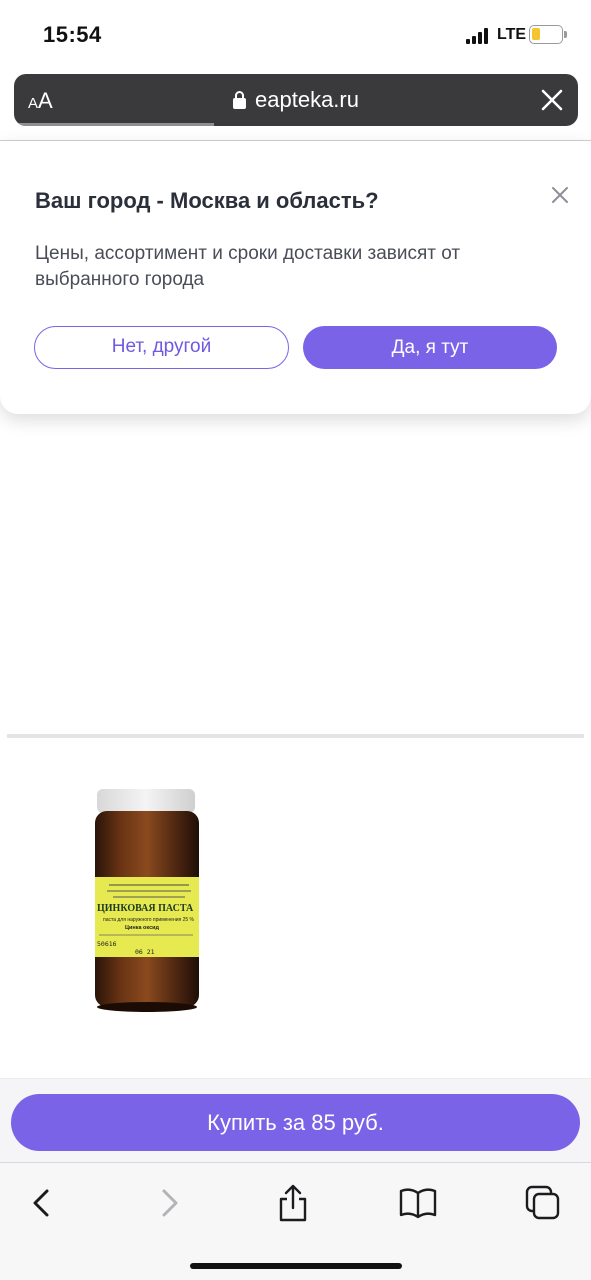 Image resolution: width=591 pixels, height=1280 pixels. What do you see at coordinates (240, 100) in the screenshot?
I see `lock-icon` at bounding box center [240, 100].